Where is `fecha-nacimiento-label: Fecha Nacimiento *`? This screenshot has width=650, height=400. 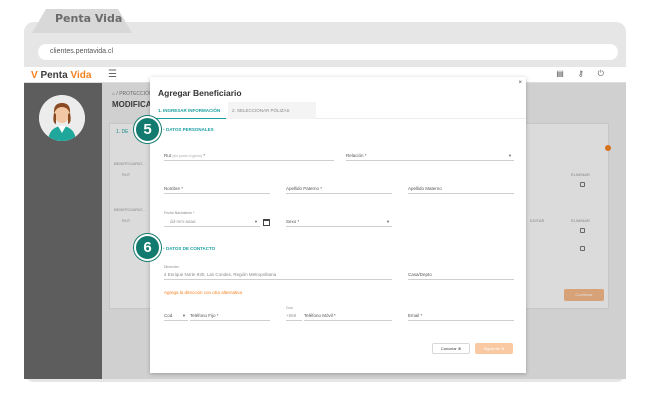 fecha-nacimiento-label: Fecha Nacimiento * is located at coordinates (179, 213).